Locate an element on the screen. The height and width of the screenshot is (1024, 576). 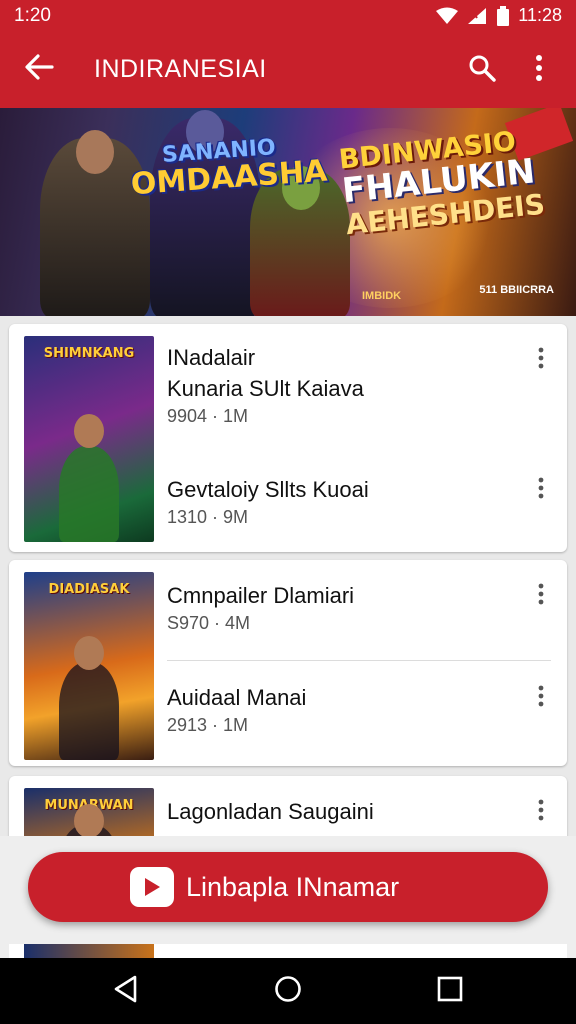
status-time: 1:20 is located at coordinates (32, 15).